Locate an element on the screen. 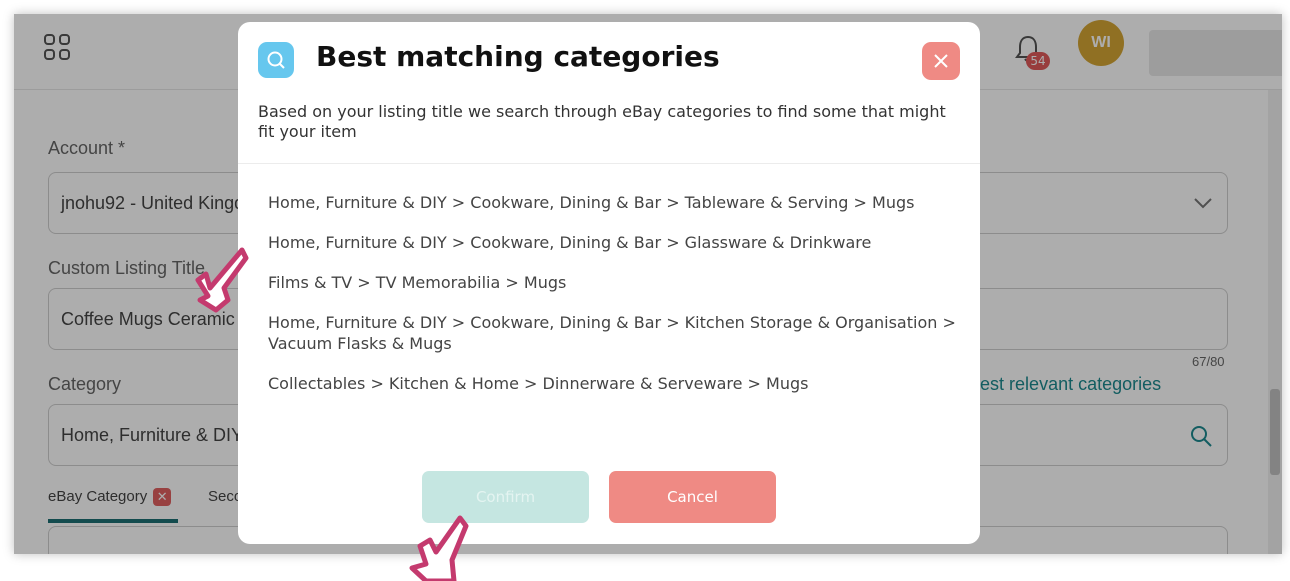 The image size is (1290, 581). close-button is located at coordinates (941, 61).